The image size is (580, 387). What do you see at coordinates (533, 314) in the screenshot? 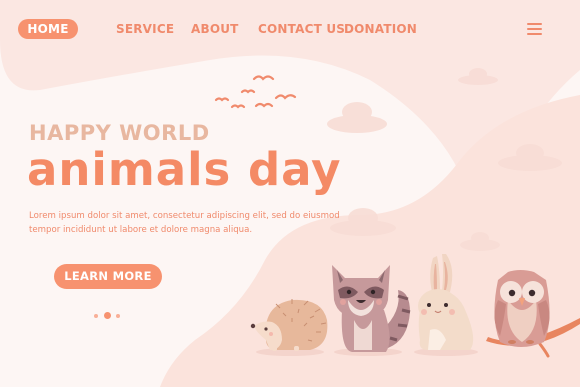
I see `owl-icon` at bounding box center [533, 314].